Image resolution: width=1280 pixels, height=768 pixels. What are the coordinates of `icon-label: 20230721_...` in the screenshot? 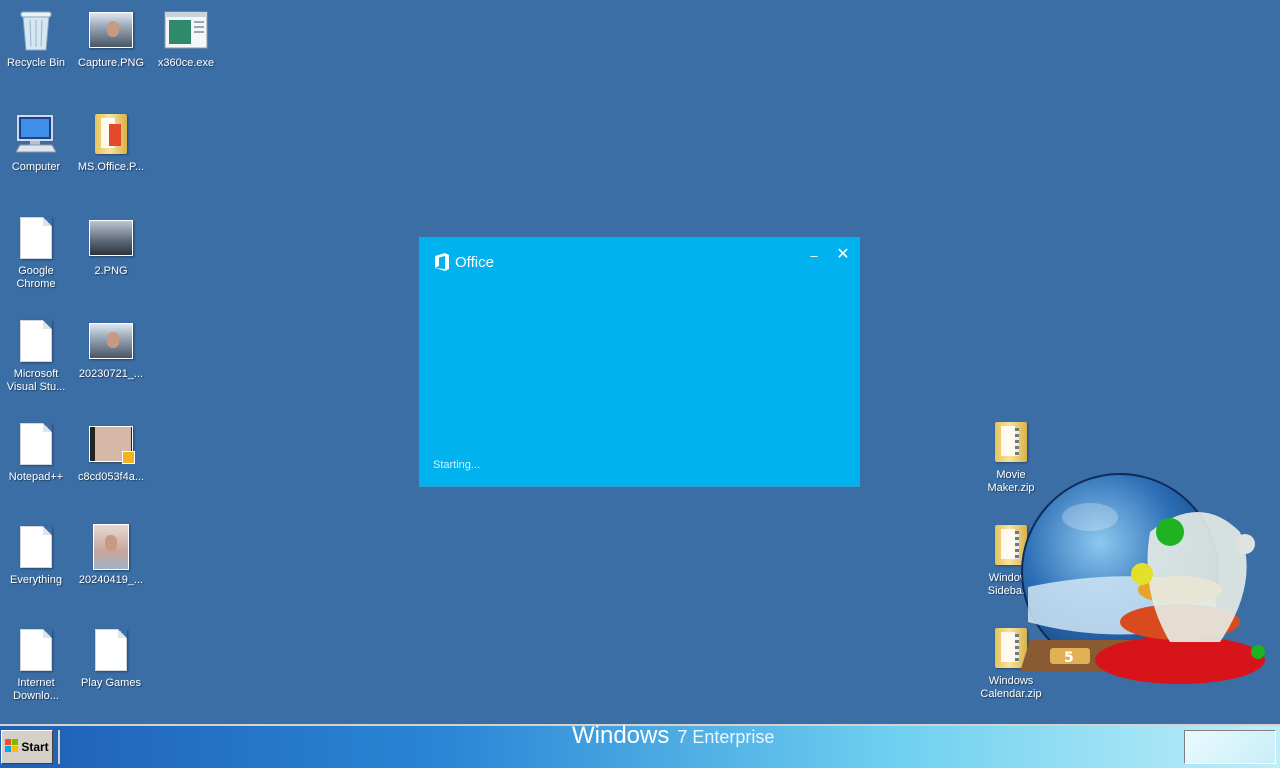 It's located at (111, 374).